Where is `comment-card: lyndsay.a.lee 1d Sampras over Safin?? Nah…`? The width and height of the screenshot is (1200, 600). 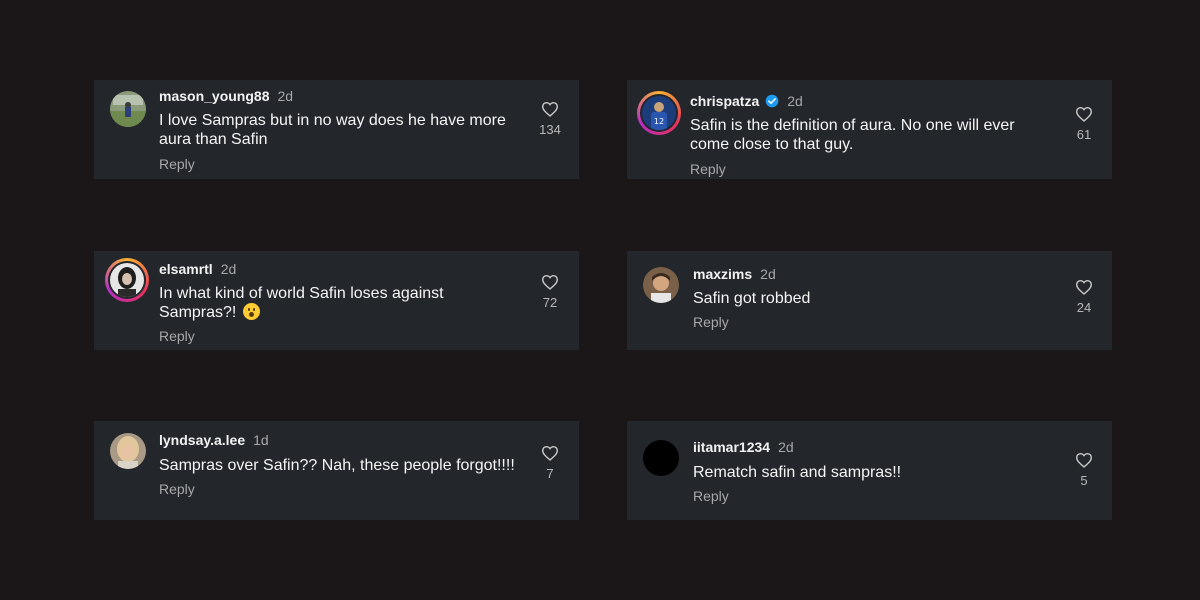 comment-card: lyndsay.a.lee 1d Sampras over Safin?? Nah… is located at coordinates (336, 470).